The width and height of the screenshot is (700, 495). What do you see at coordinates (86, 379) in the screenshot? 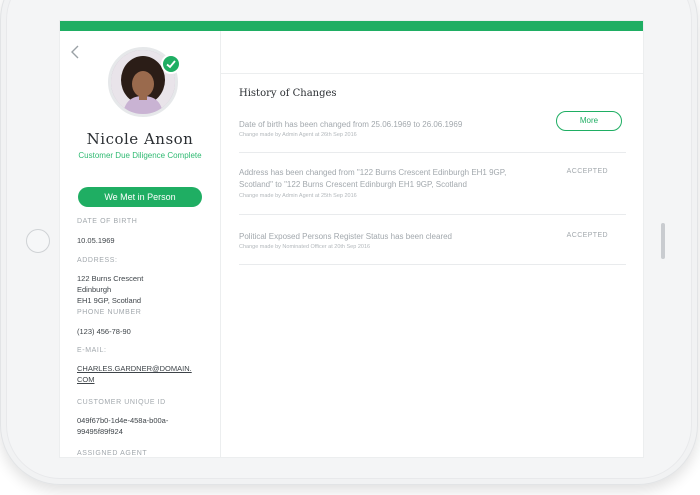
I see `email-link-line-2: COM` at bounding box center [86, 379].